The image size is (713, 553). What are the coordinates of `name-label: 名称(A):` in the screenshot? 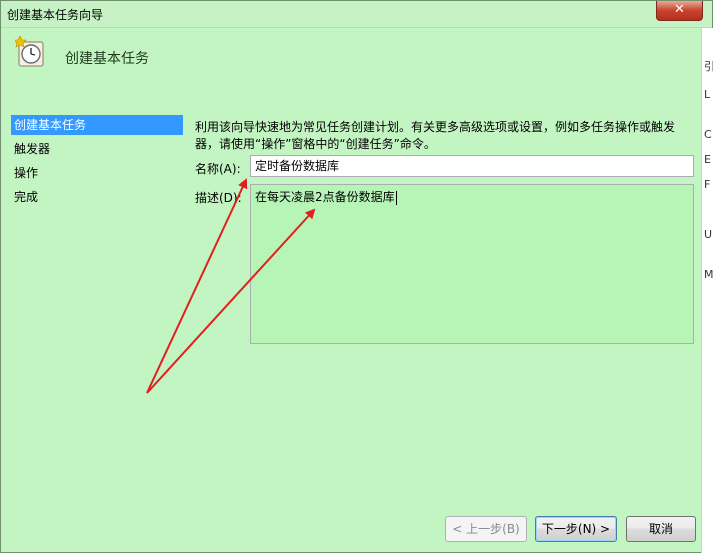 It's located at (218, 169).